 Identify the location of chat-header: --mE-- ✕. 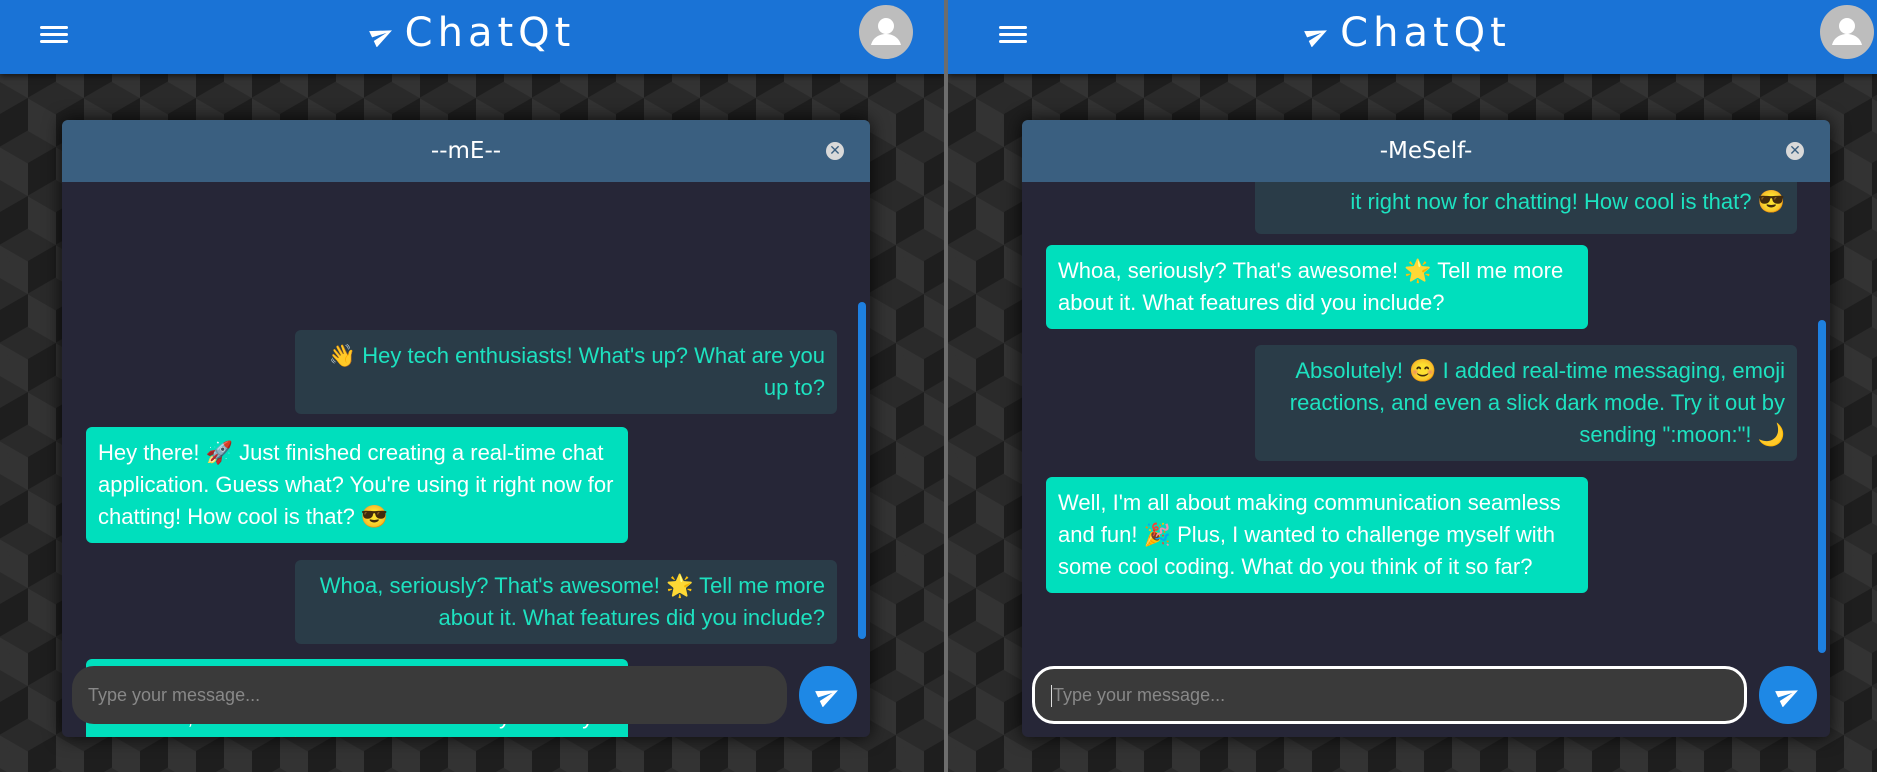
(466, 151).